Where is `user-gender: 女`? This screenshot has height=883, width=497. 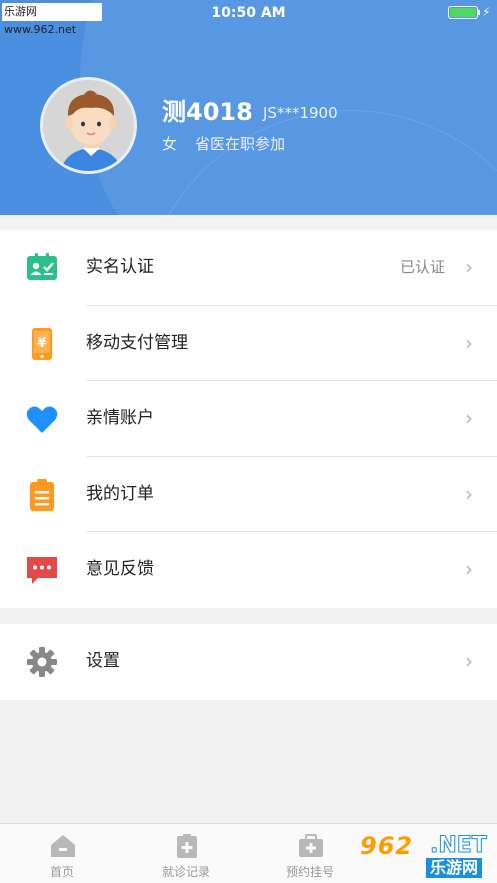
user-gender: 女 is located at coordinates (170, 144).